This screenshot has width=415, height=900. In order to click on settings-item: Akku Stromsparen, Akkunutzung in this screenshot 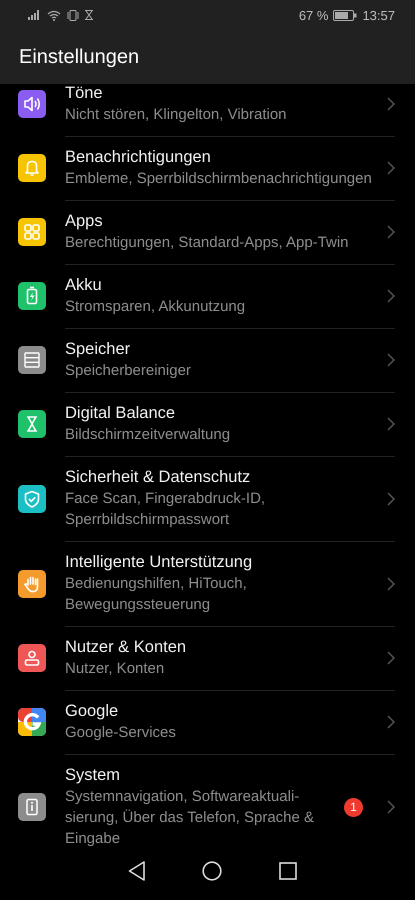, I will do `click(207, 296)`.